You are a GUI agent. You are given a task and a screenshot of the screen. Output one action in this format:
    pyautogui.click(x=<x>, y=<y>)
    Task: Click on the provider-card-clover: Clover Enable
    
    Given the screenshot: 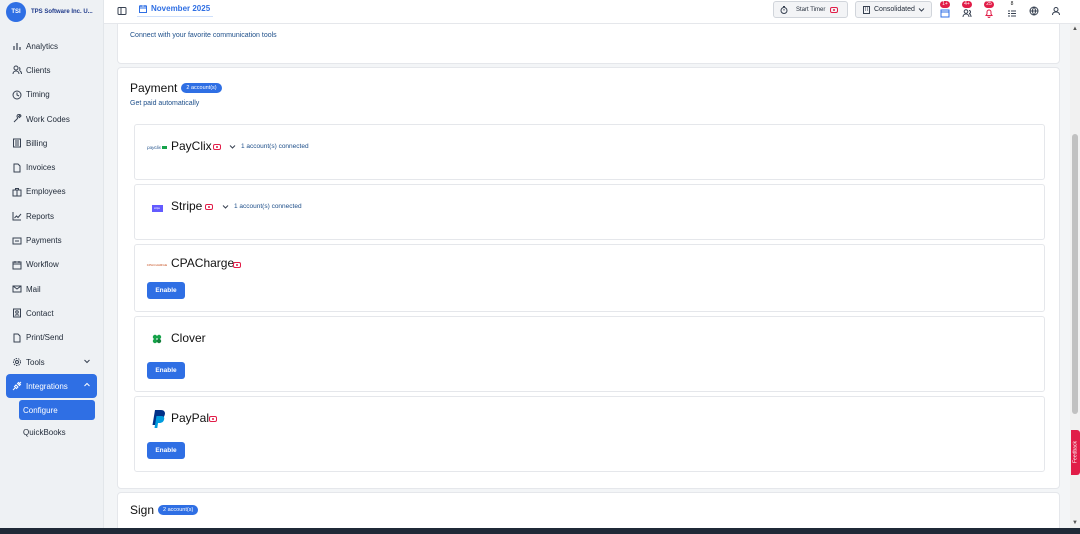 What is the action you would take?
    pyautogui.click(x=589, y=354)
    